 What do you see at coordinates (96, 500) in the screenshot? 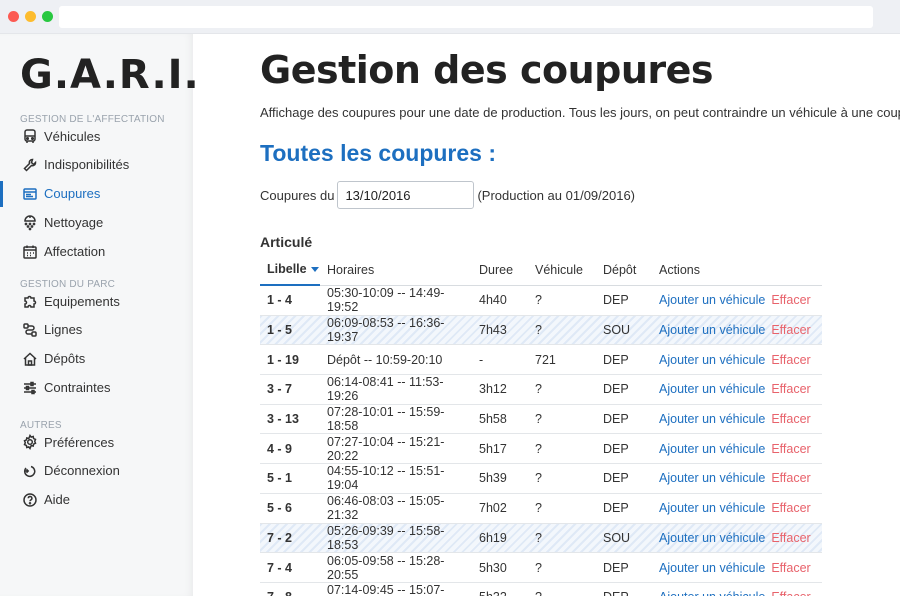
I see `sidebar-item-aide: Aide` at bounding box center [96, 500].